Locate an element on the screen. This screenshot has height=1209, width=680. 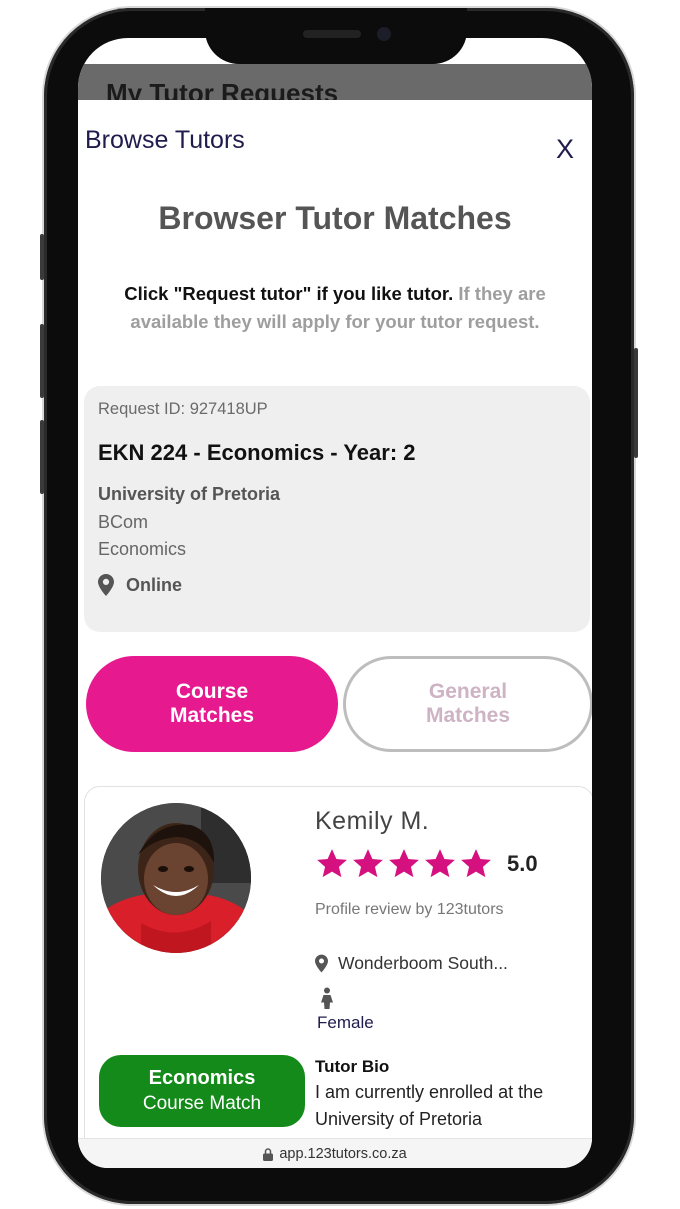
avatar is located at coordinates (176, 878).